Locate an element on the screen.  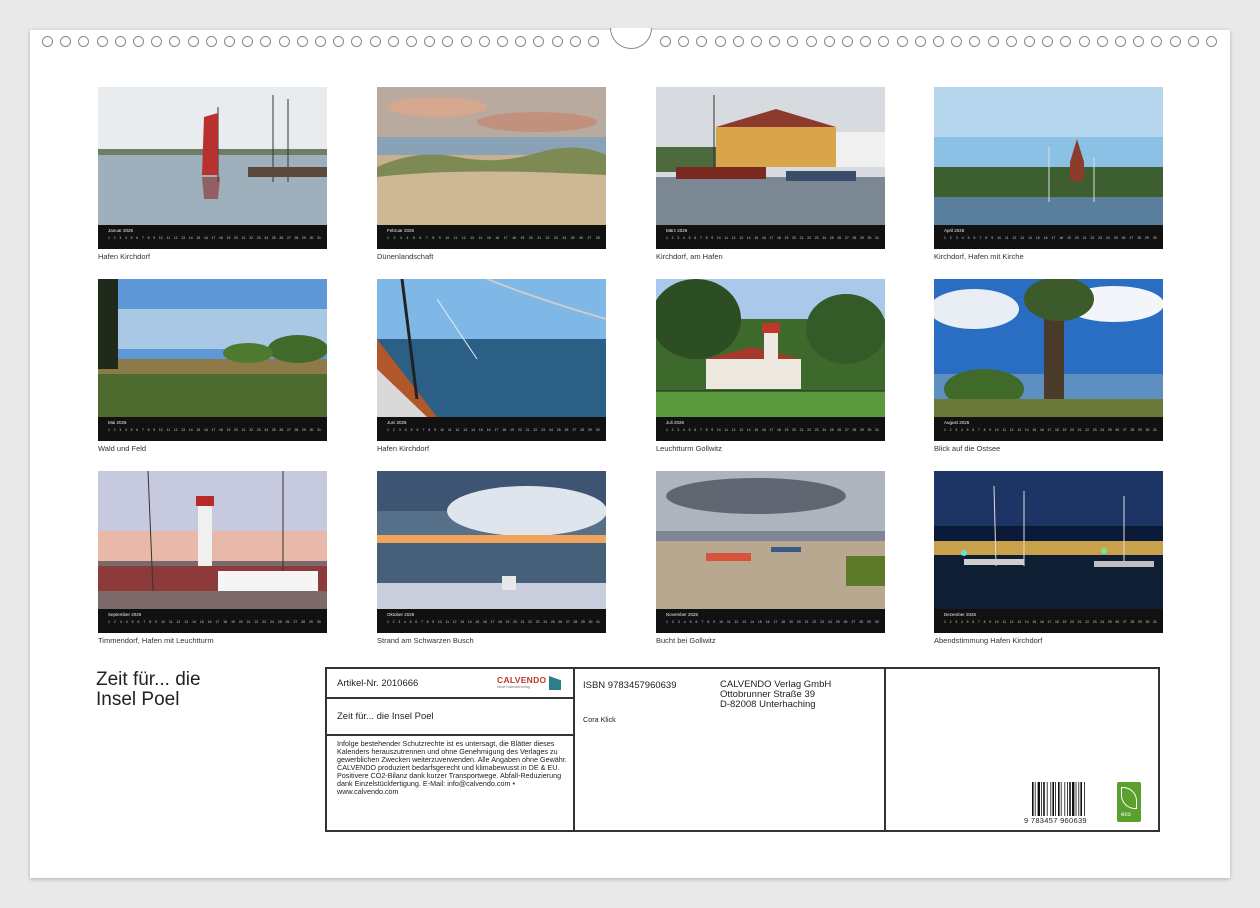
calendar-title: Zeit für... die Insel Poel is located at coordinates (148, 690).